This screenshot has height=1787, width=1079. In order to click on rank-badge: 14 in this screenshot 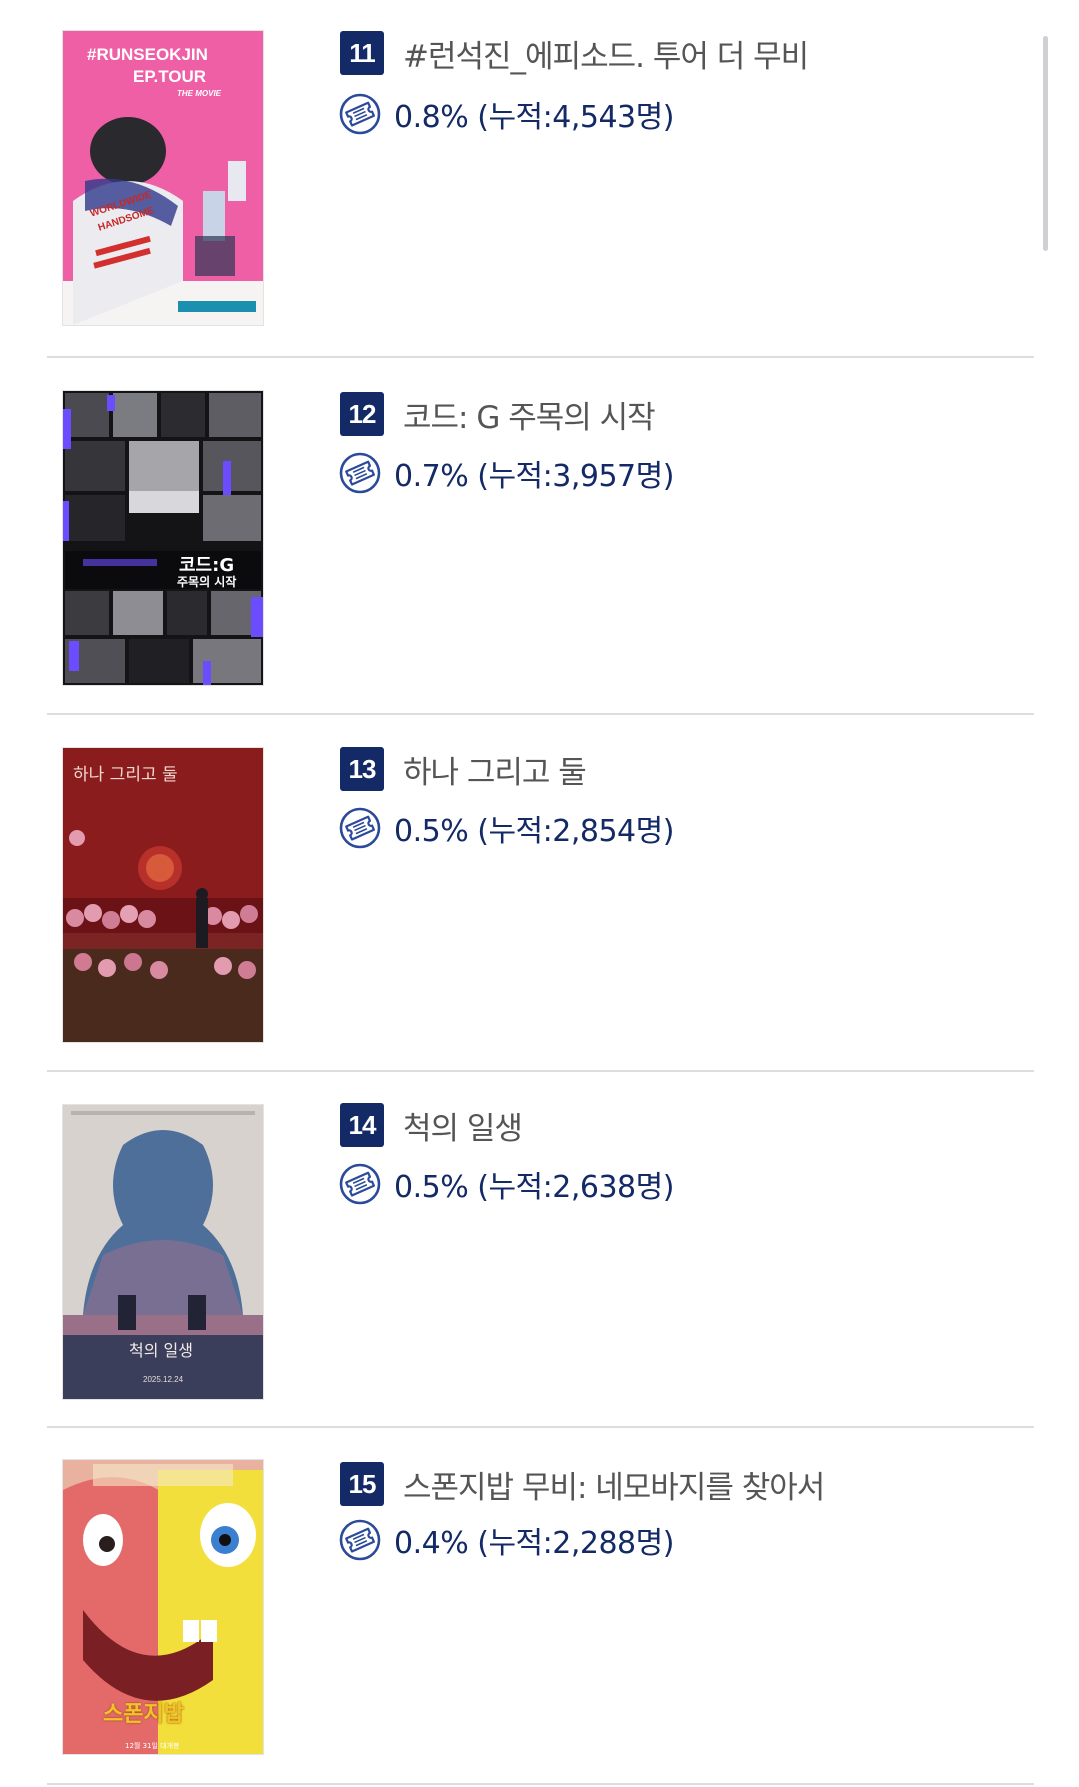, I will do `click(362, 1125)`.